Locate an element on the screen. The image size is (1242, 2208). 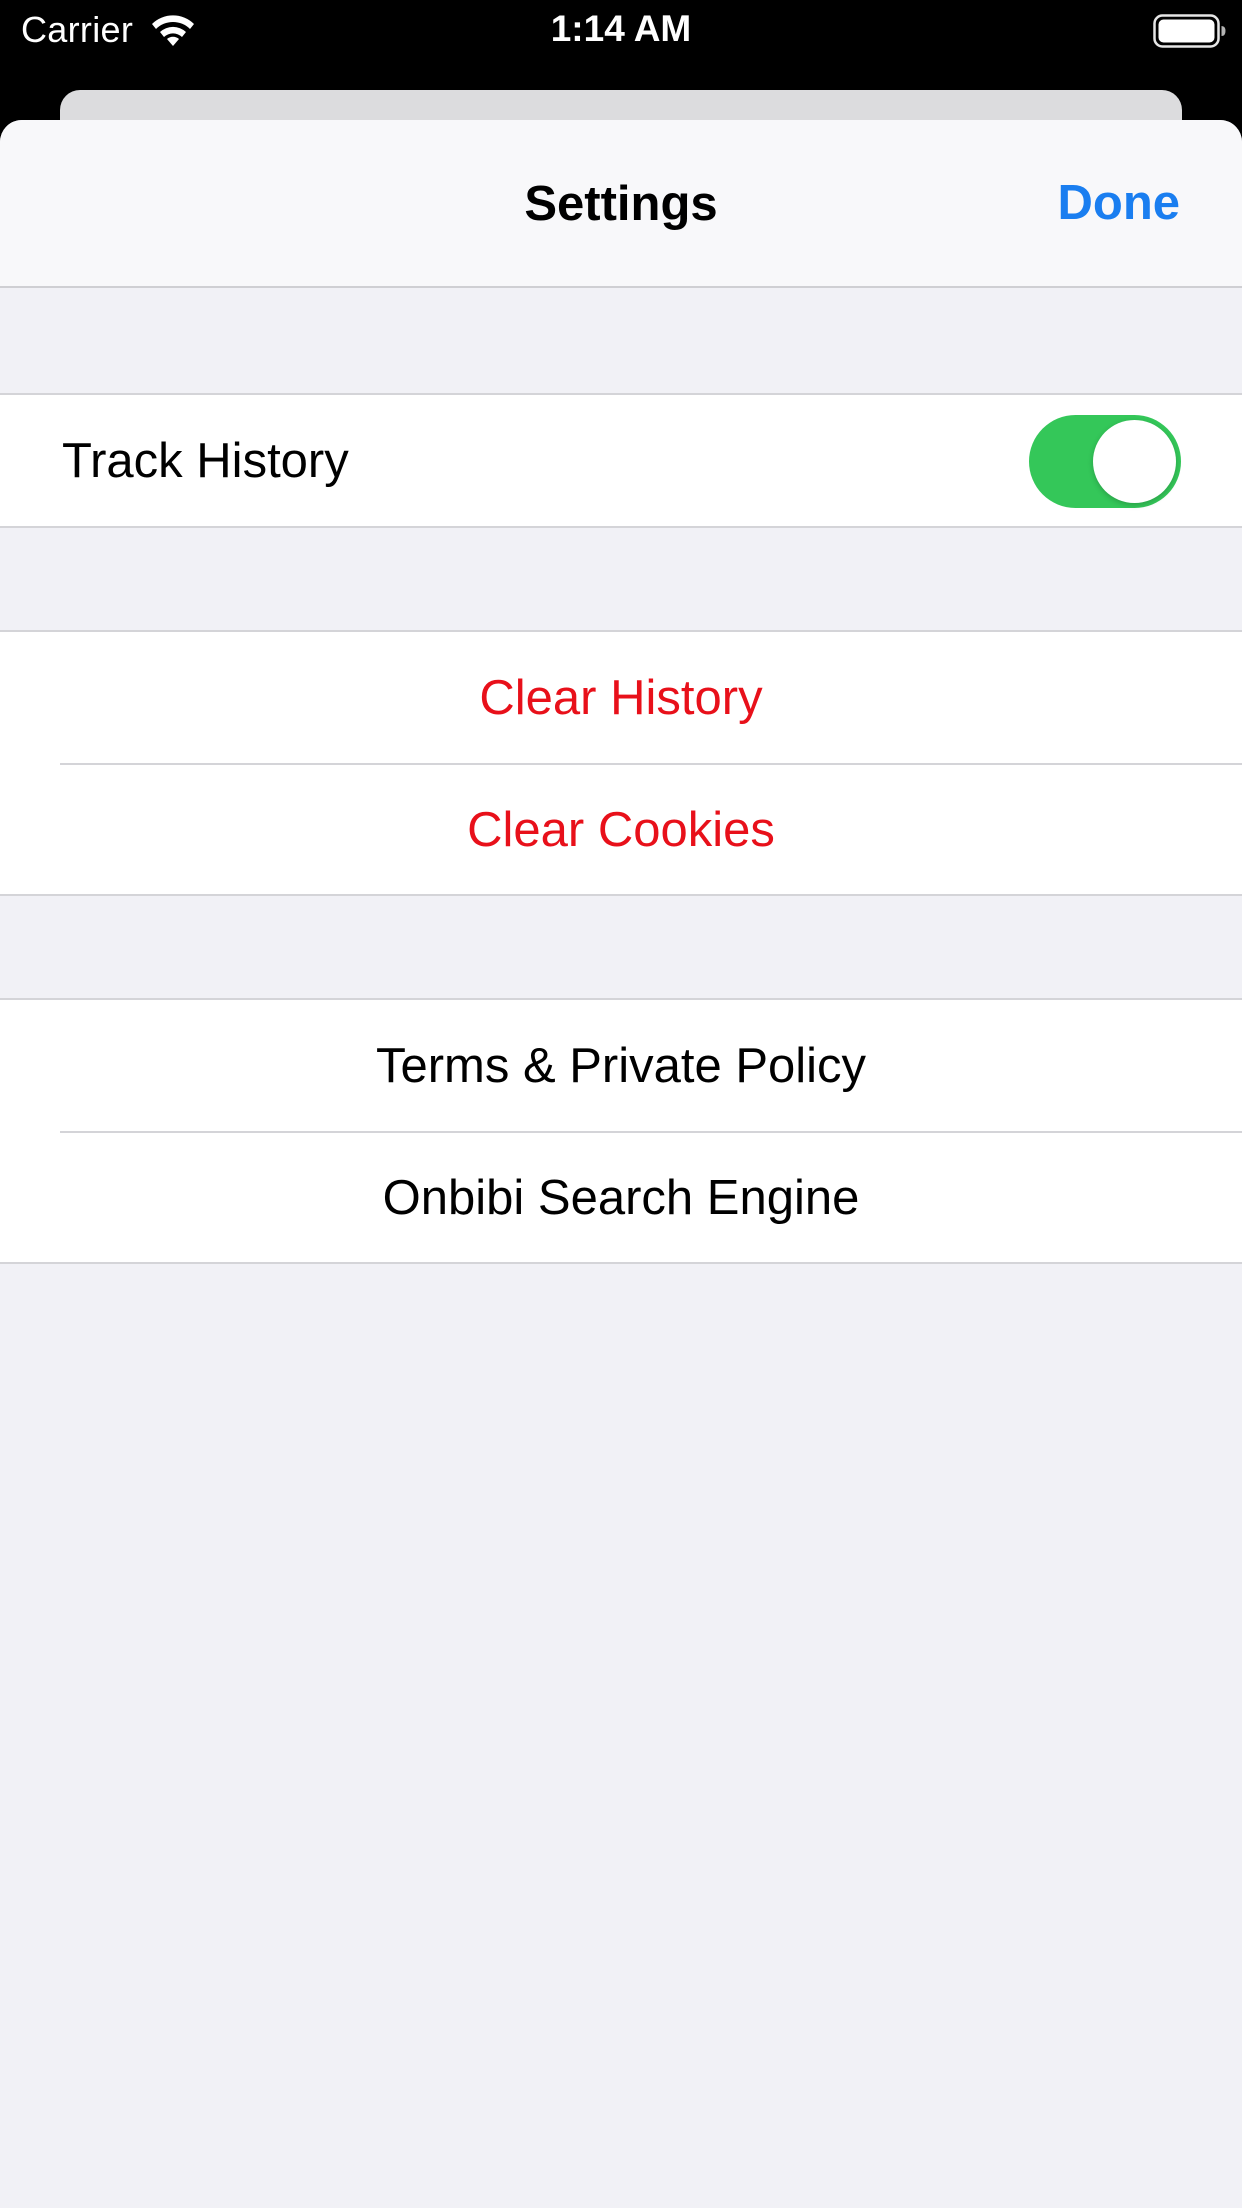
page-title: Settings is located at coordinates (621, 204).